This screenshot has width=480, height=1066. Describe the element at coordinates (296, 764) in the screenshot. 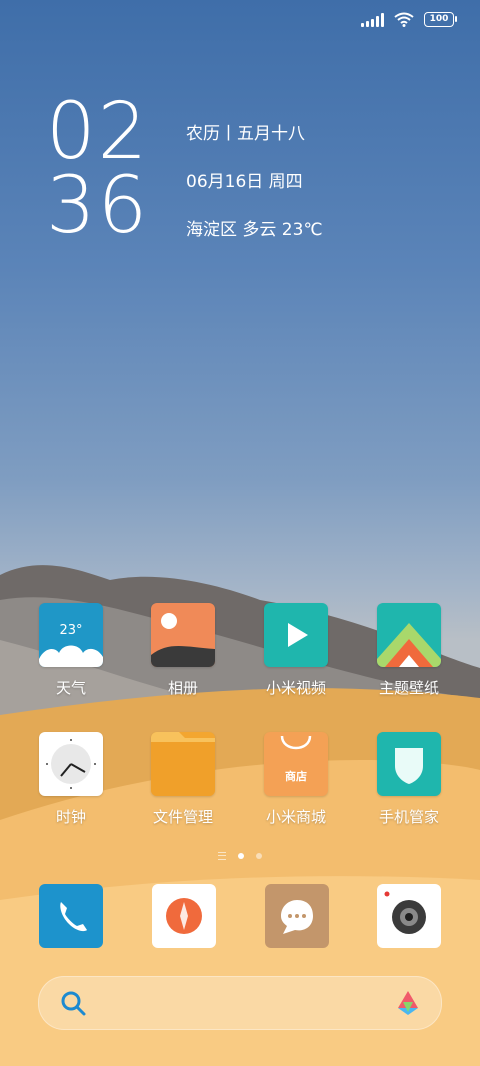

I see `shopping-bag-icon: 商店` at that location.